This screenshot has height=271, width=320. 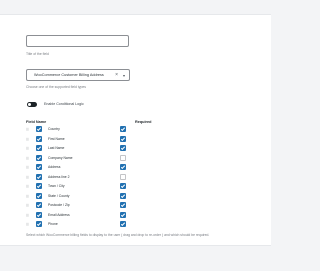 I want to click on table-row: ⠿ Postcode / Zip, so click(x=81, y=205).